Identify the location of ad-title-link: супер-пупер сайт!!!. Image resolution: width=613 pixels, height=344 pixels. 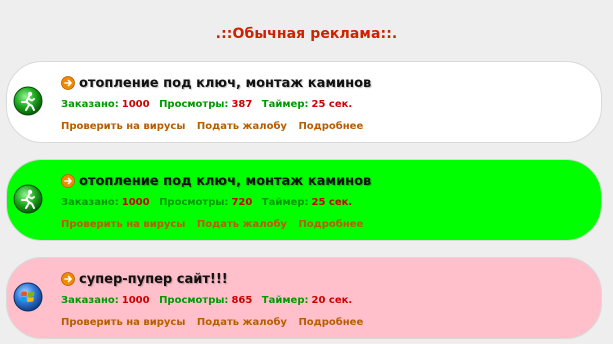
(153, 279).